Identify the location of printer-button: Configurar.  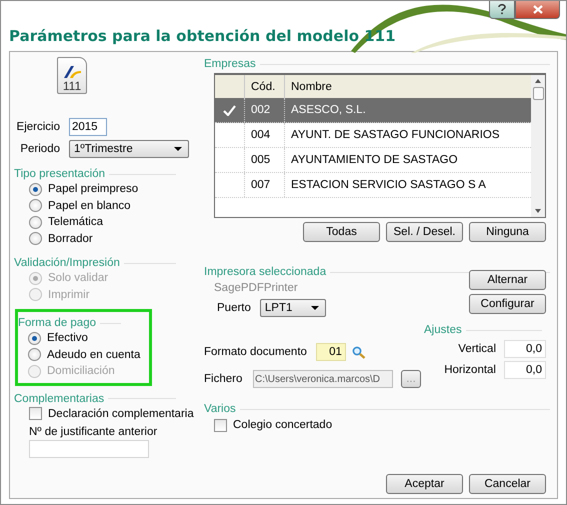
(507, 304).